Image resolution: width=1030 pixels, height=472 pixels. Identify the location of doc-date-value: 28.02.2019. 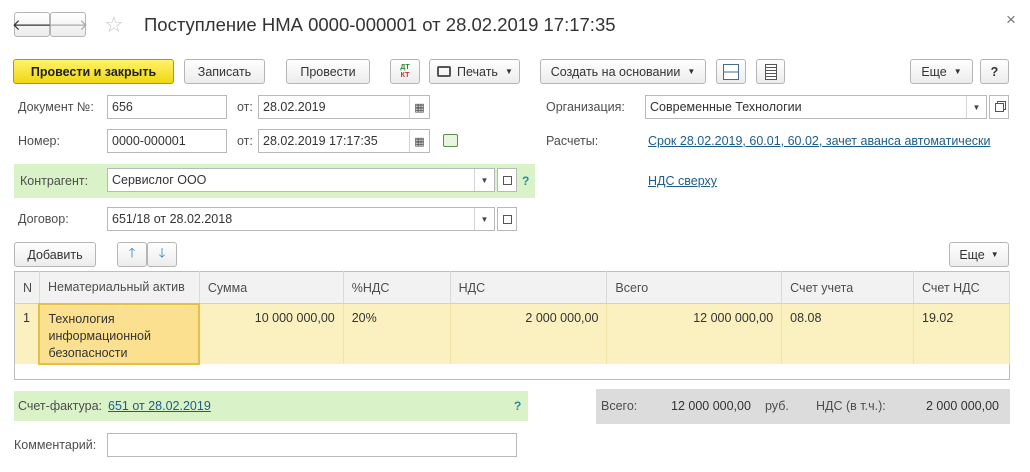
(294, 107).